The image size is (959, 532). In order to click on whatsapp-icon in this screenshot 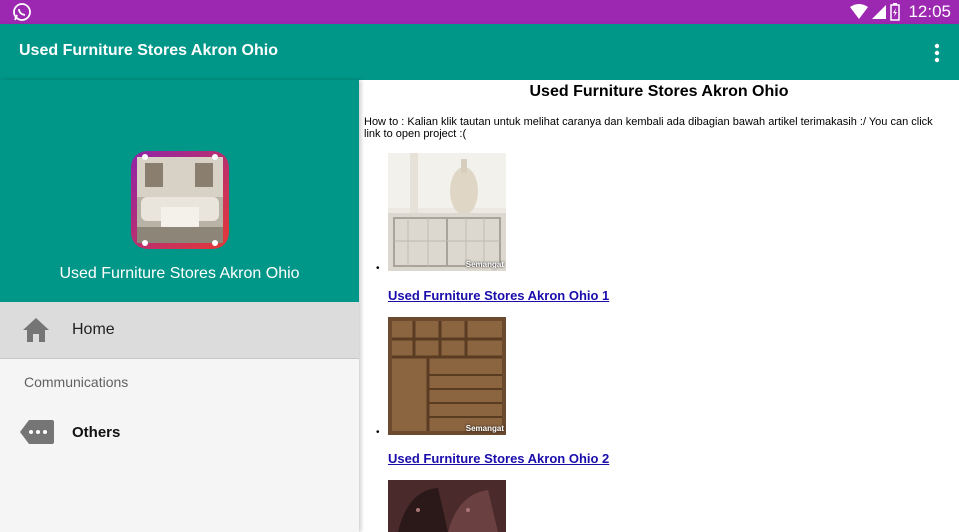, I will do `click(22, 12)`.